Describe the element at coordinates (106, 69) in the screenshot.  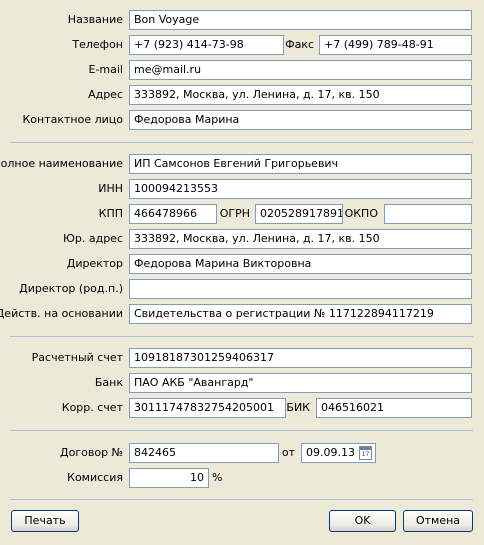
I see `email-label: E-mail` at that location.